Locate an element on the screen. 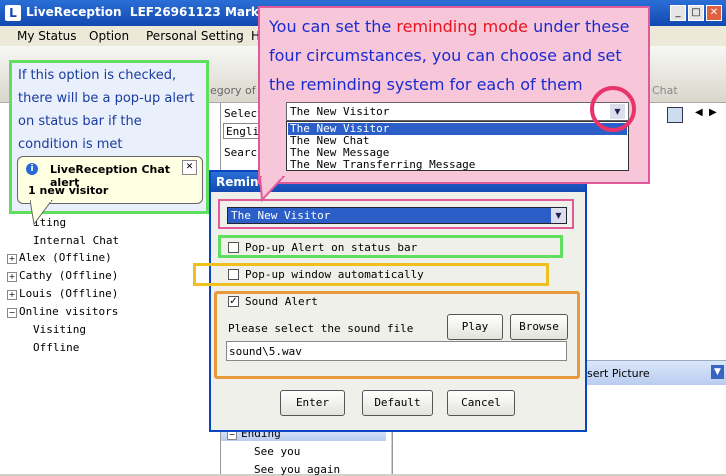 The height and width of the screenshot is (476, 726). menu-my-status: My Status is located at coordinates (47, 36).